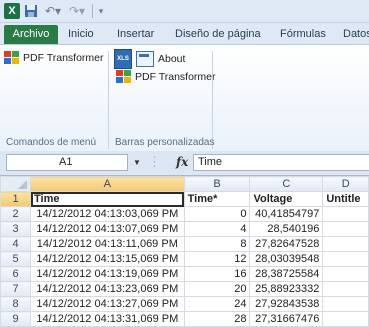  What do you see at coordinates (286, 259) in the screenshot?
I see `cell: 28,03039548` at bounding box center [286, 259].